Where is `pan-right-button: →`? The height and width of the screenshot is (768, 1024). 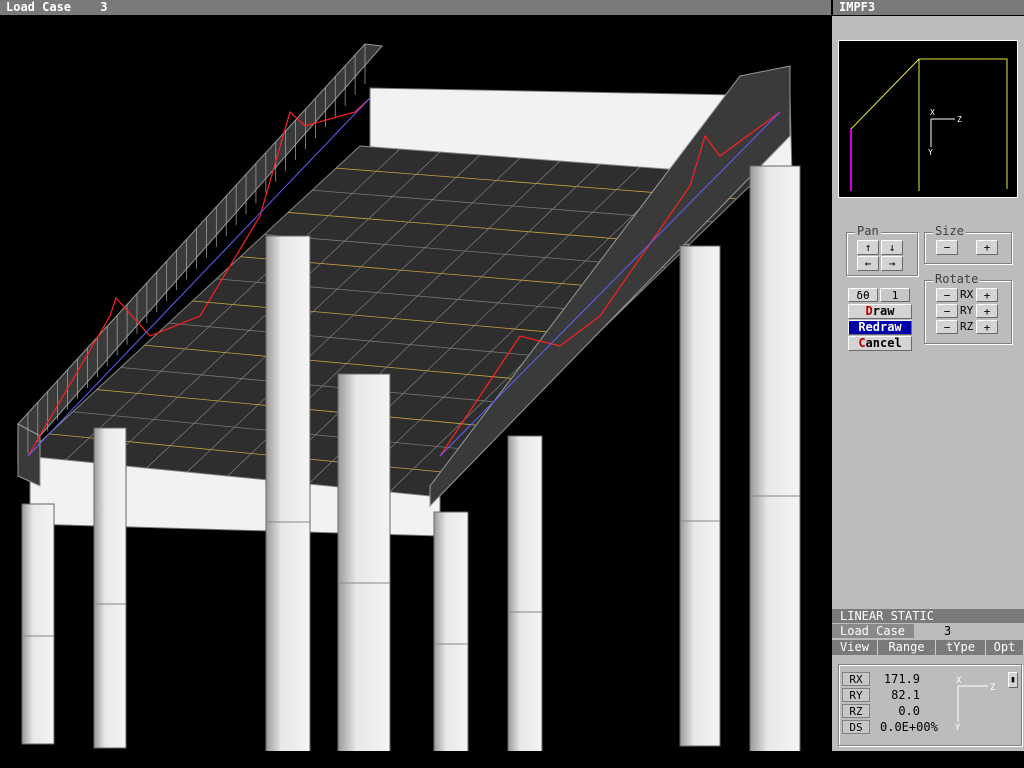 pan-right-button: → is located at coordinates (892, 263).